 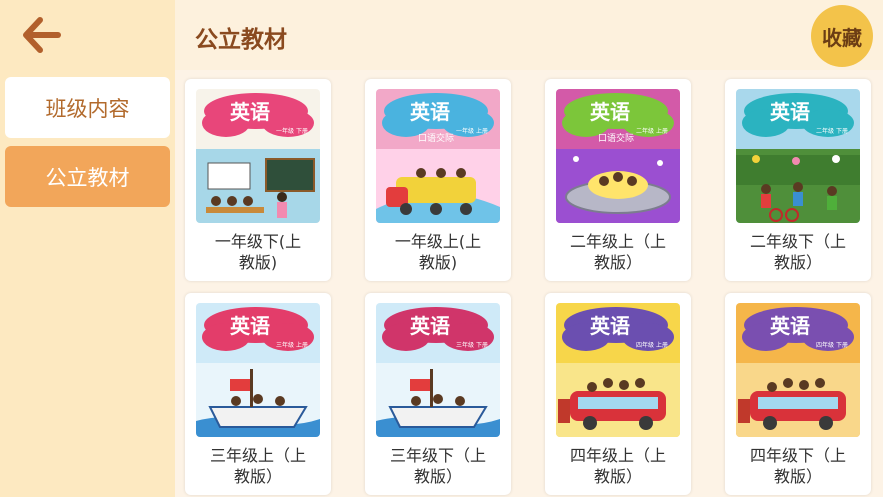 I want to click on back-arrow-icon, so click(x=42, y=35).